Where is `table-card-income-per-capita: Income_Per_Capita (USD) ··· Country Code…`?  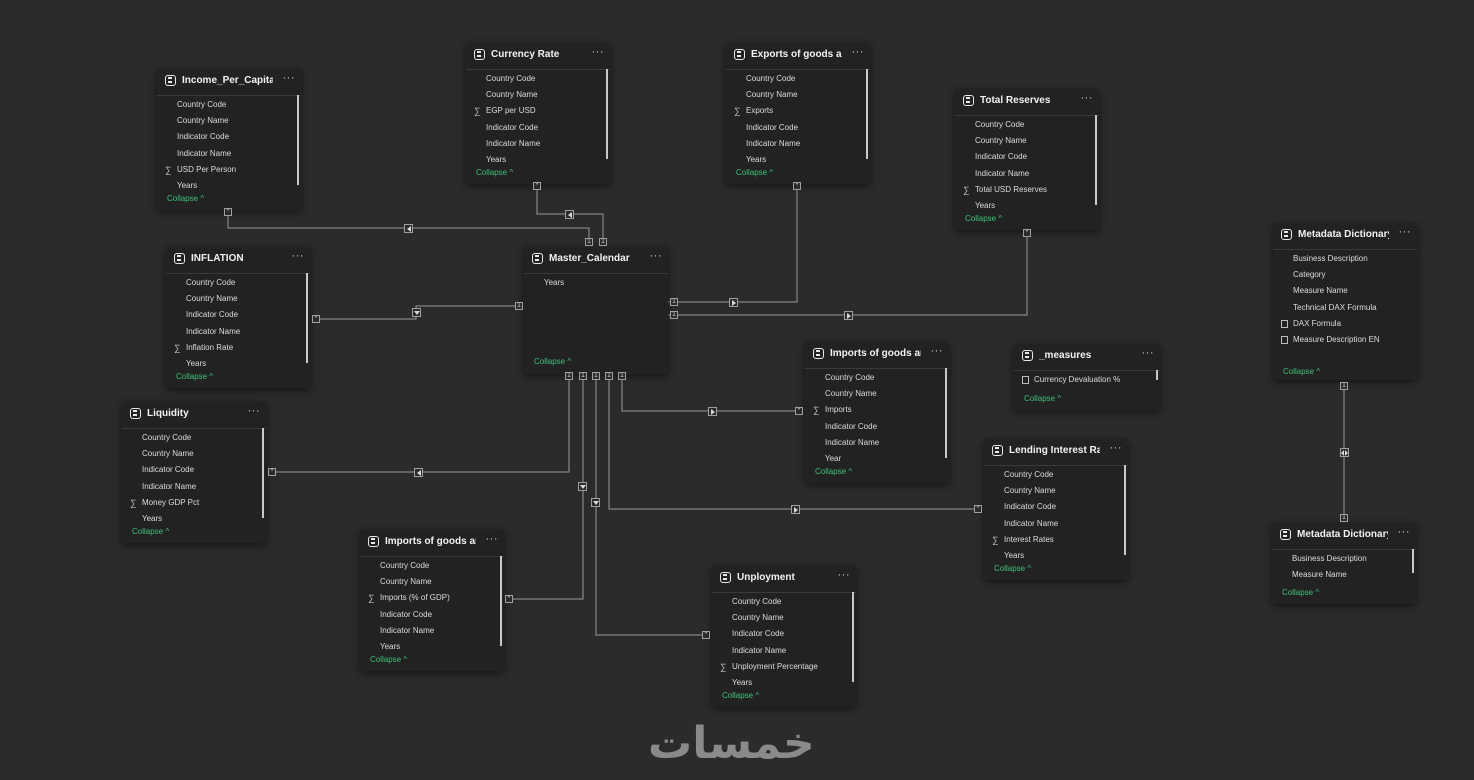 table-card-income-per-capita: Income_Per_Capita (USD) ··· Country Code… is located at coordinates (229, 139).